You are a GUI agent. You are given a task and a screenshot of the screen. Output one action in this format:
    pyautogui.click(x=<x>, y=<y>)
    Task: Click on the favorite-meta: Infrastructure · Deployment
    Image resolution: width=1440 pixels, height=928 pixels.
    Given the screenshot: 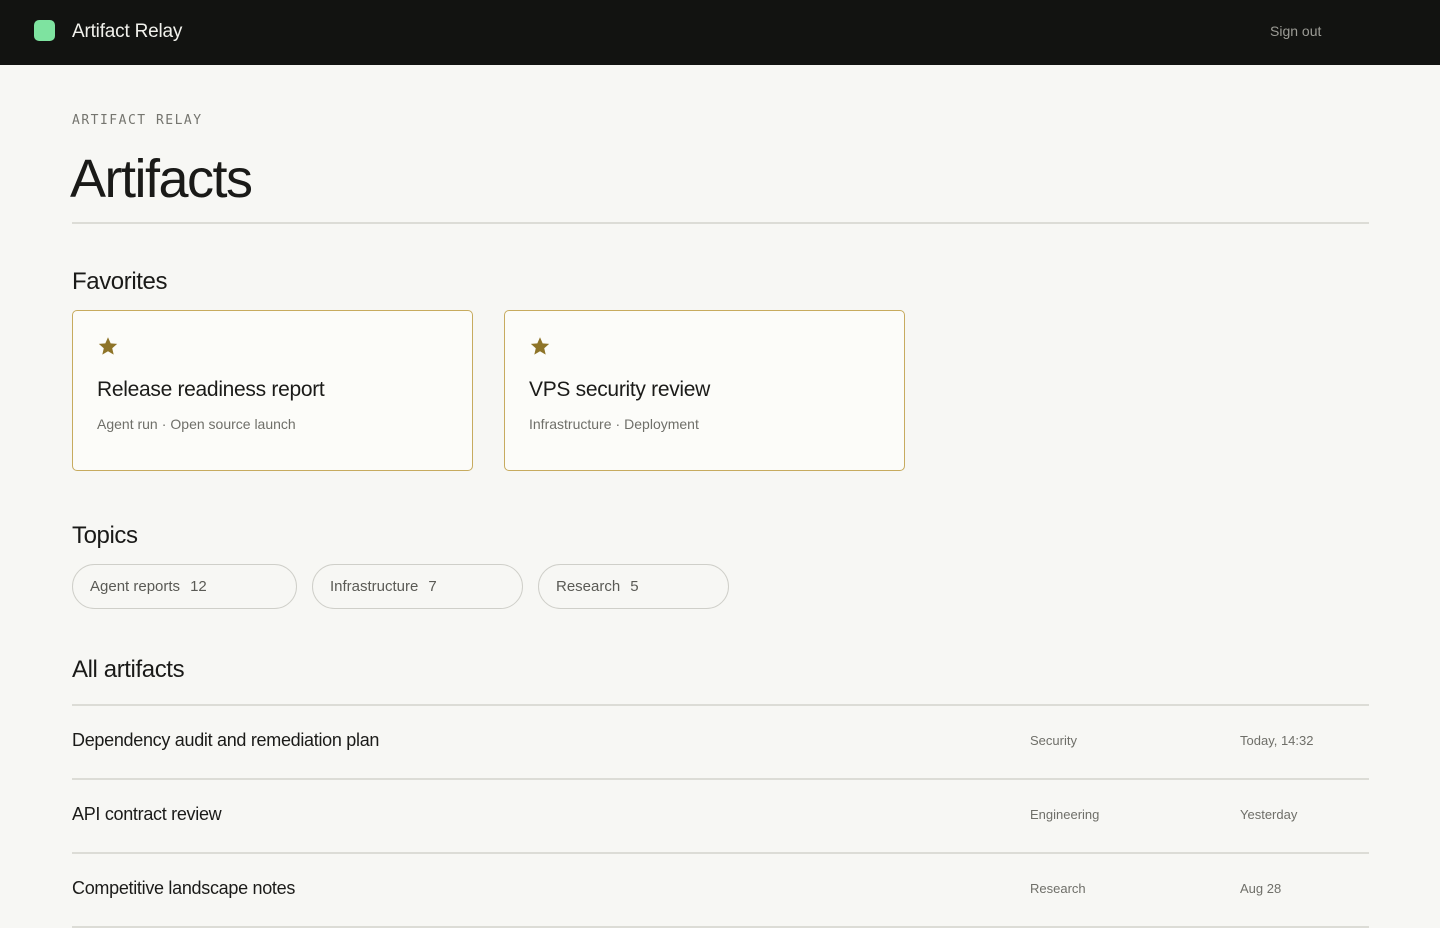 What is the action you would take?
    pyautogui.click(x=614, y=424)
    